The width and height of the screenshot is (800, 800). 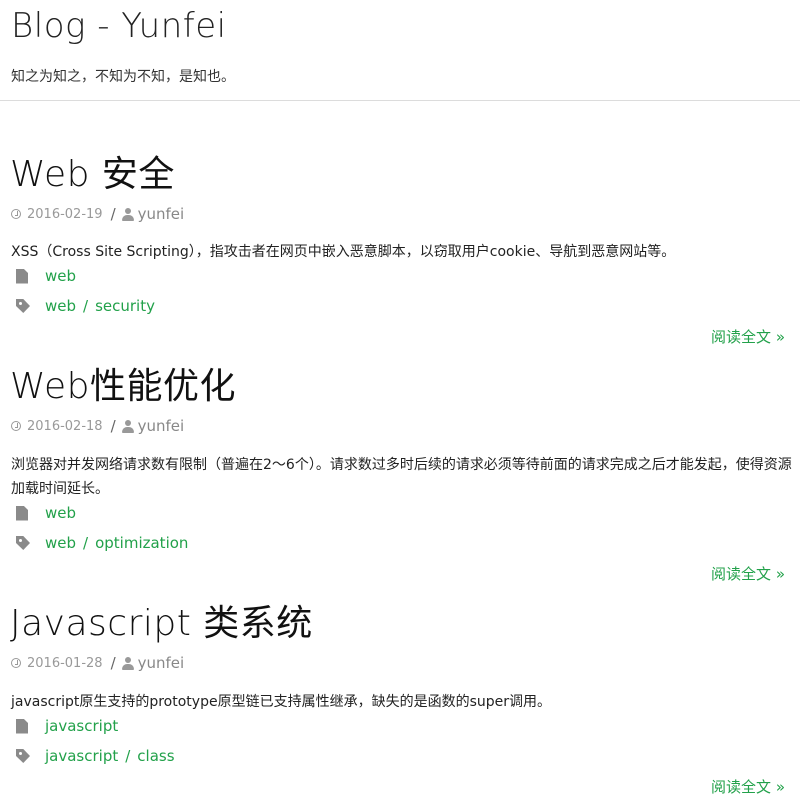 What do you see at coordinates (92, 171) in the screenshot?
I see `post-title: Web 安全` at bounding box center [92, 171].